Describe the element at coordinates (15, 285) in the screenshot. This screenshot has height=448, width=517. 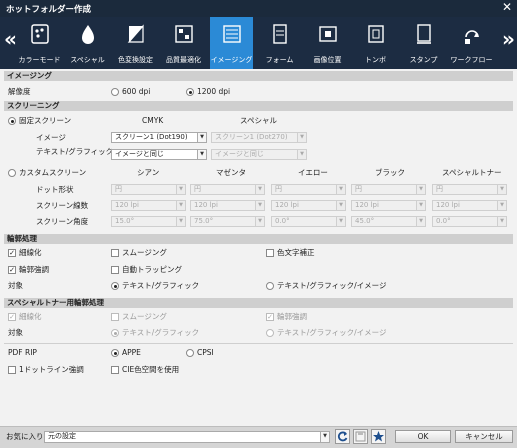
I see `edge-target-label: 対象` at that location.